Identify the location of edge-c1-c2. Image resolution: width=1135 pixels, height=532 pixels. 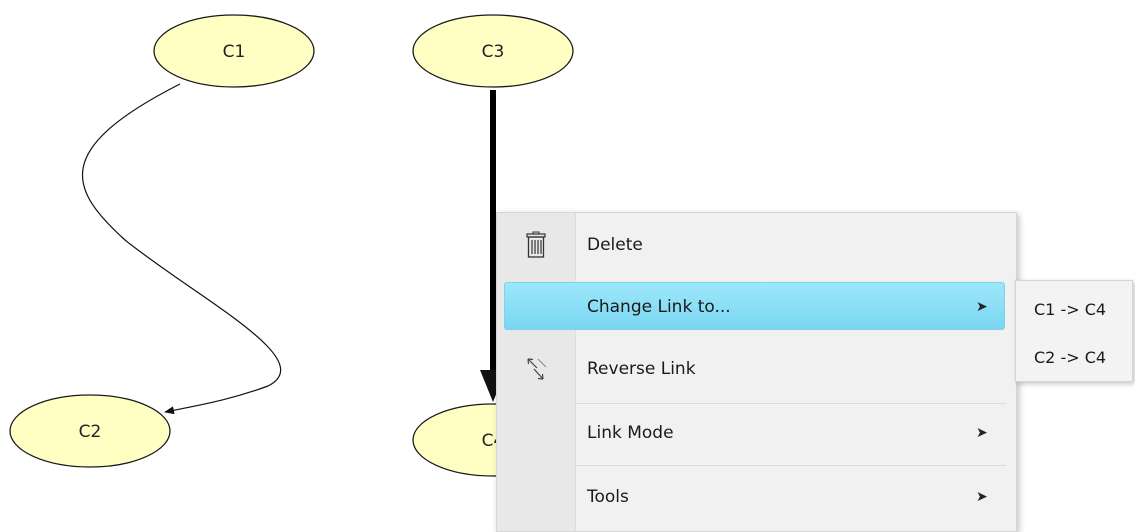
(181, 249).